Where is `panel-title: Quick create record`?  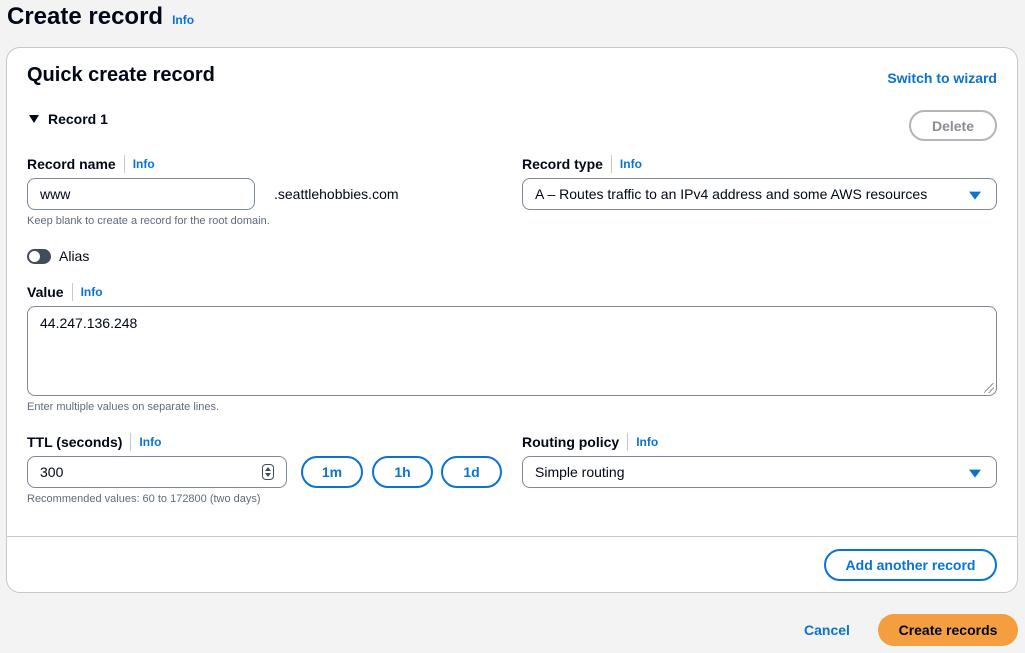
panel-title: Quick create record is located at coordinates (121, 75).